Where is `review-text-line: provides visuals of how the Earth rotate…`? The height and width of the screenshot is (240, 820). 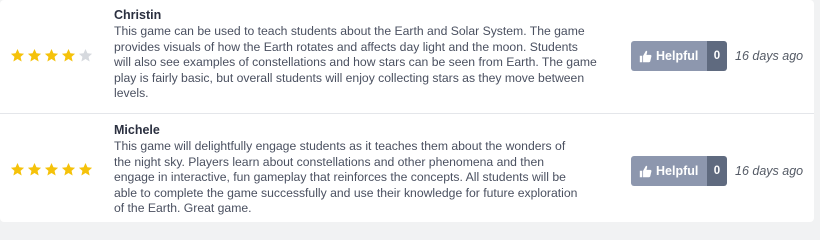
review-text-line: provides visuals of how the Earth rotate… is located at coordinates (346, 46).